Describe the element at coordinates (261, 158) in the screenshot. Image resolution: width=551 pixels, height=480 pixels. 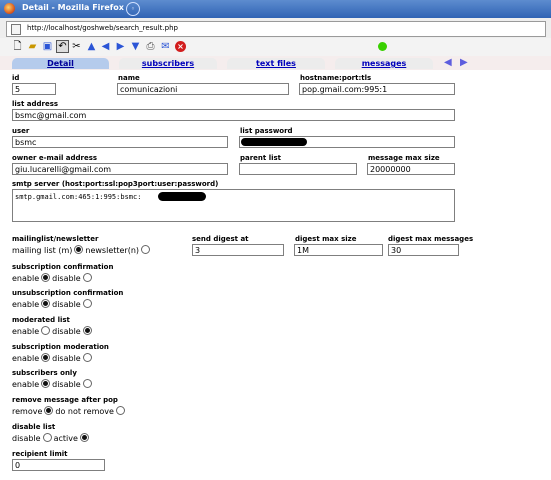
I see `parent-list-label: parent list` at that location.